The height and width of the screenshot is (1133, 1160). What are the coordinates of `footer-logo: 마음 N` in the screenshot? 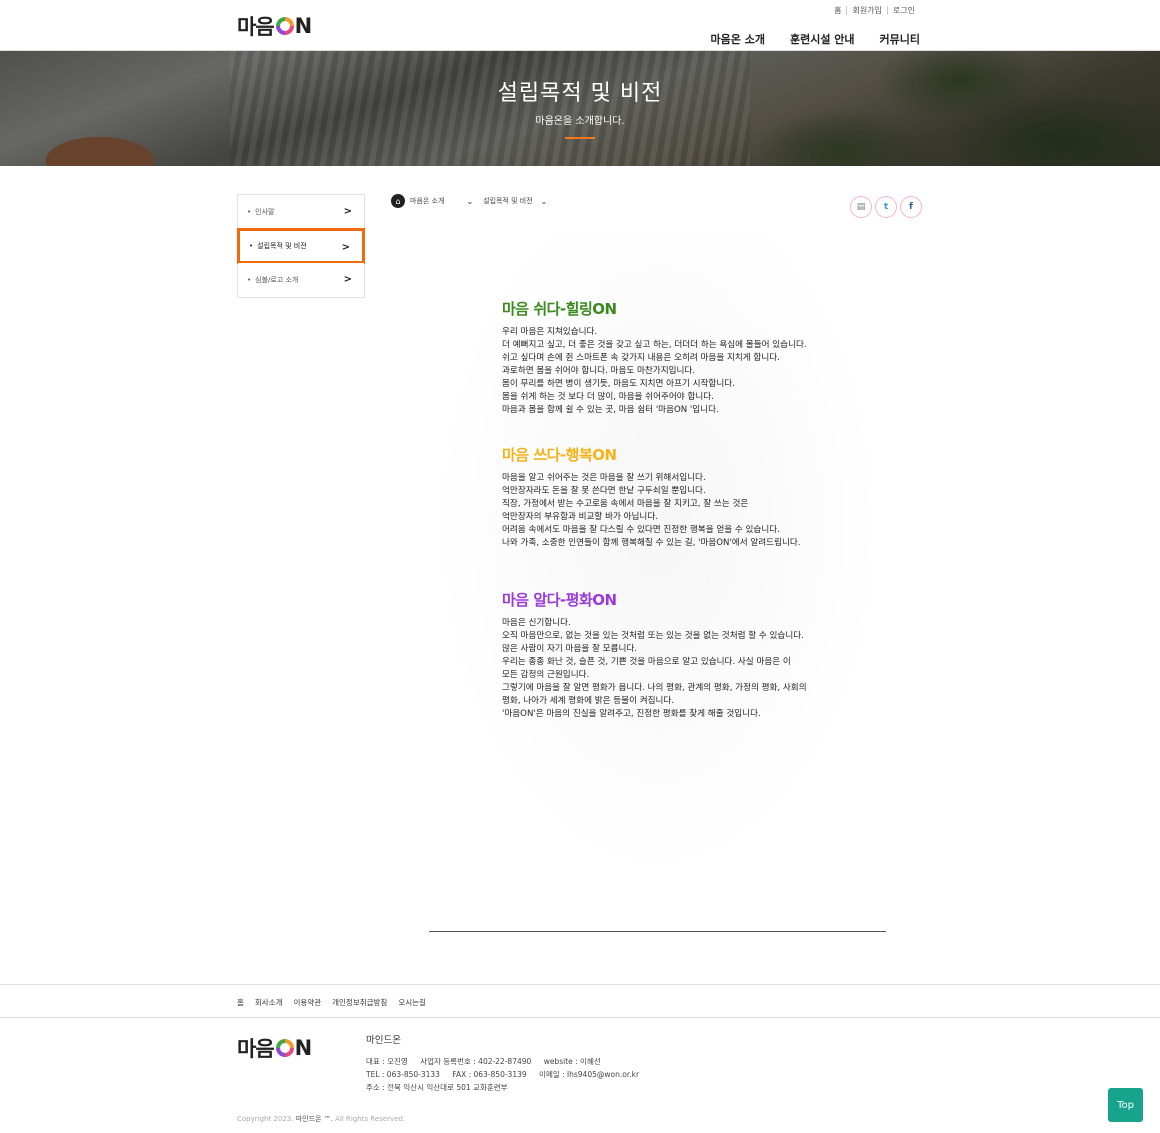 It's located at (274, 1048).